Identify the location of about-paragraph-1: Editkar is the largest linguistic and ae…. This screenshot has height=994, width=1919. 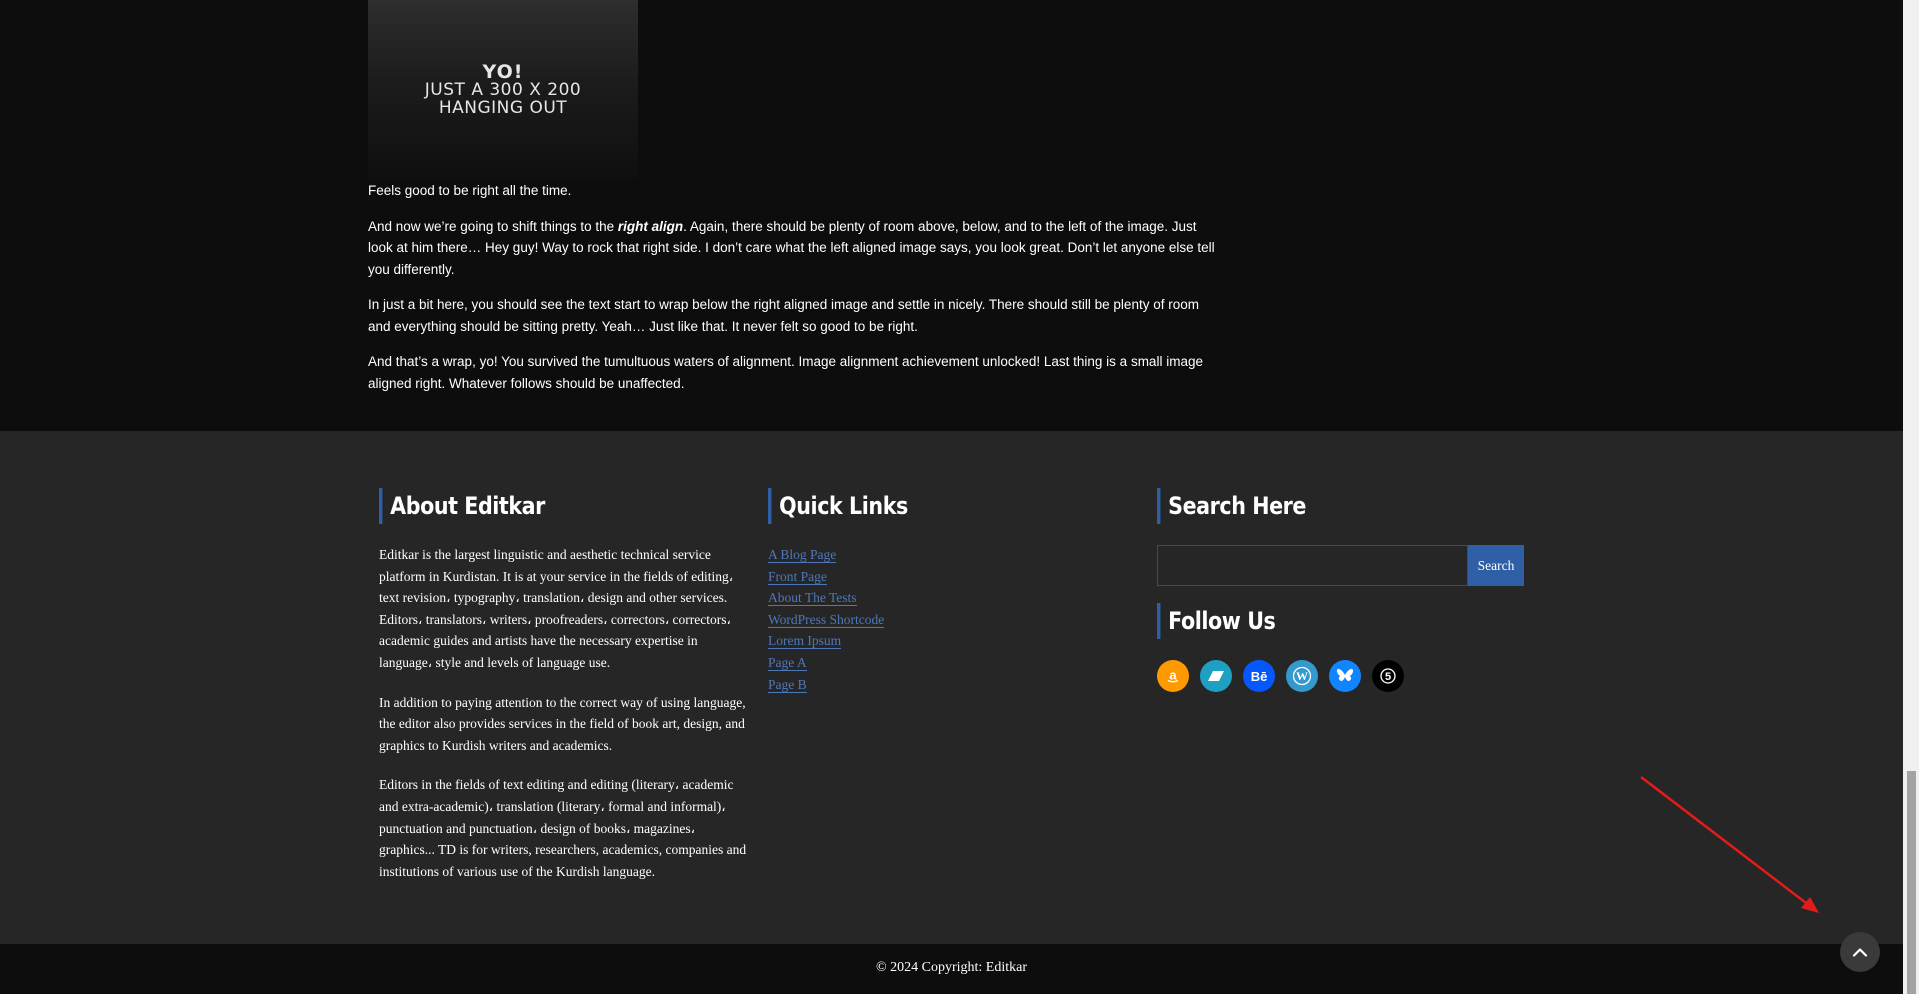
(556, 608).